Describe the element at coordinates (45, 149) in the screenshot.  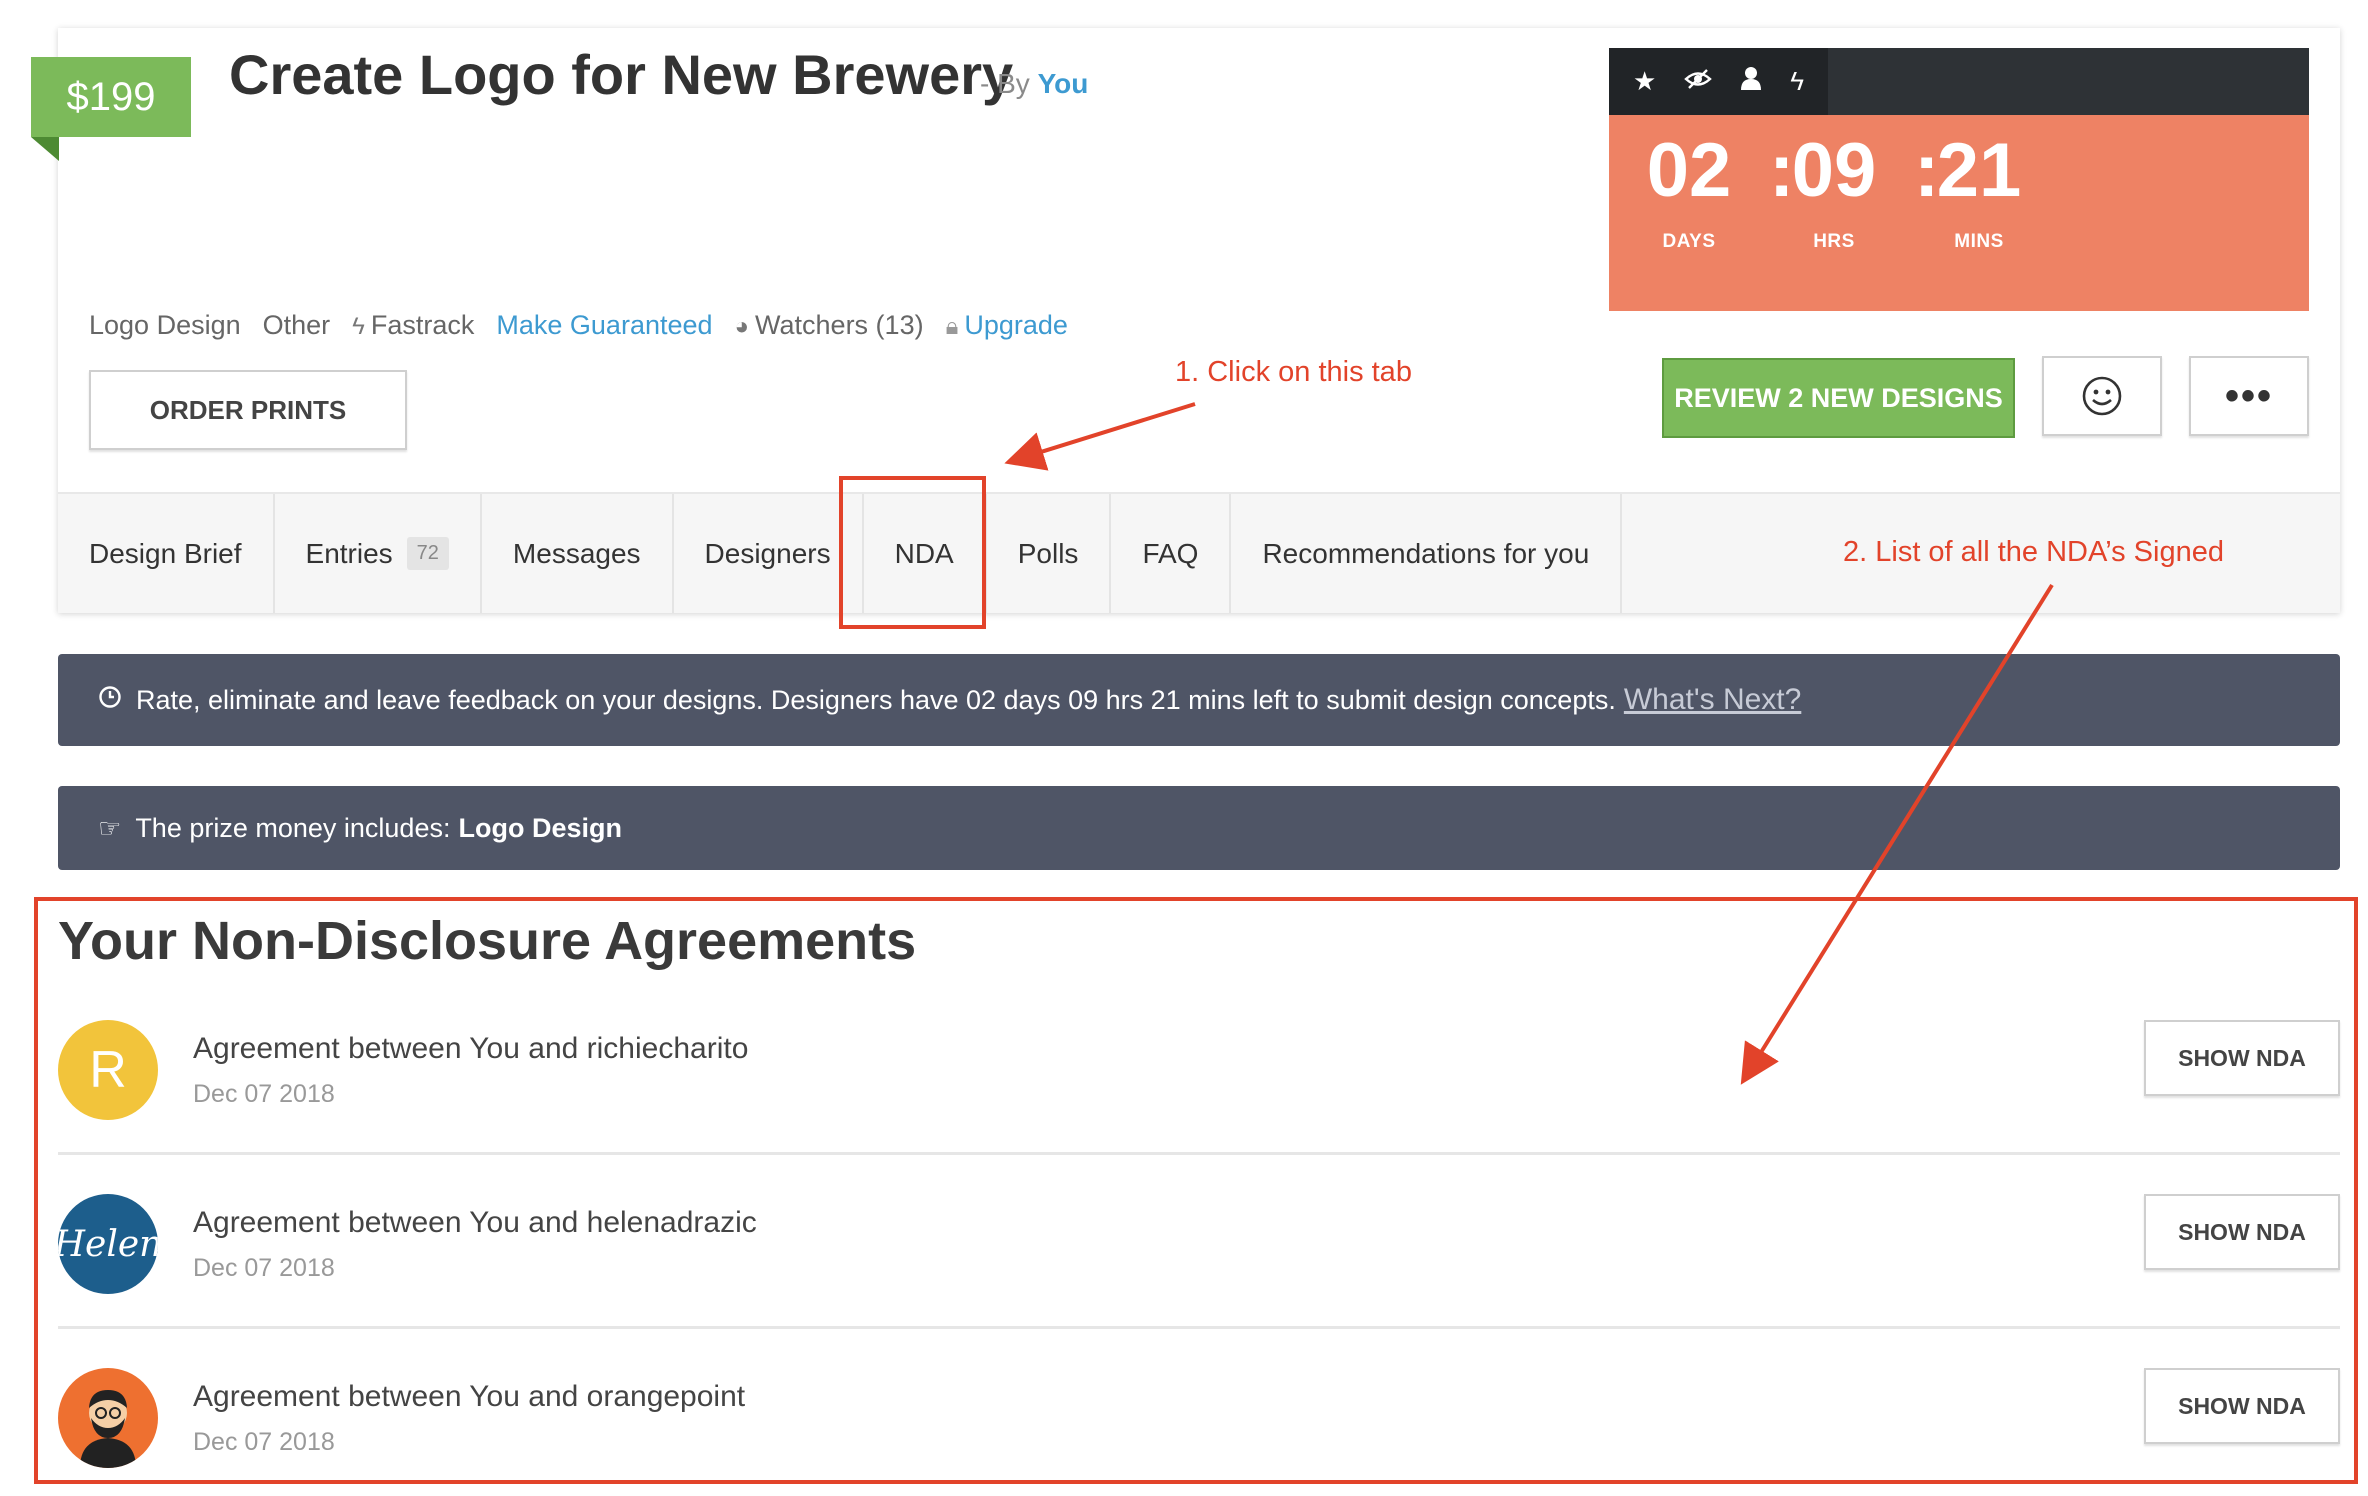
I see `price-tag-fold` at that location.